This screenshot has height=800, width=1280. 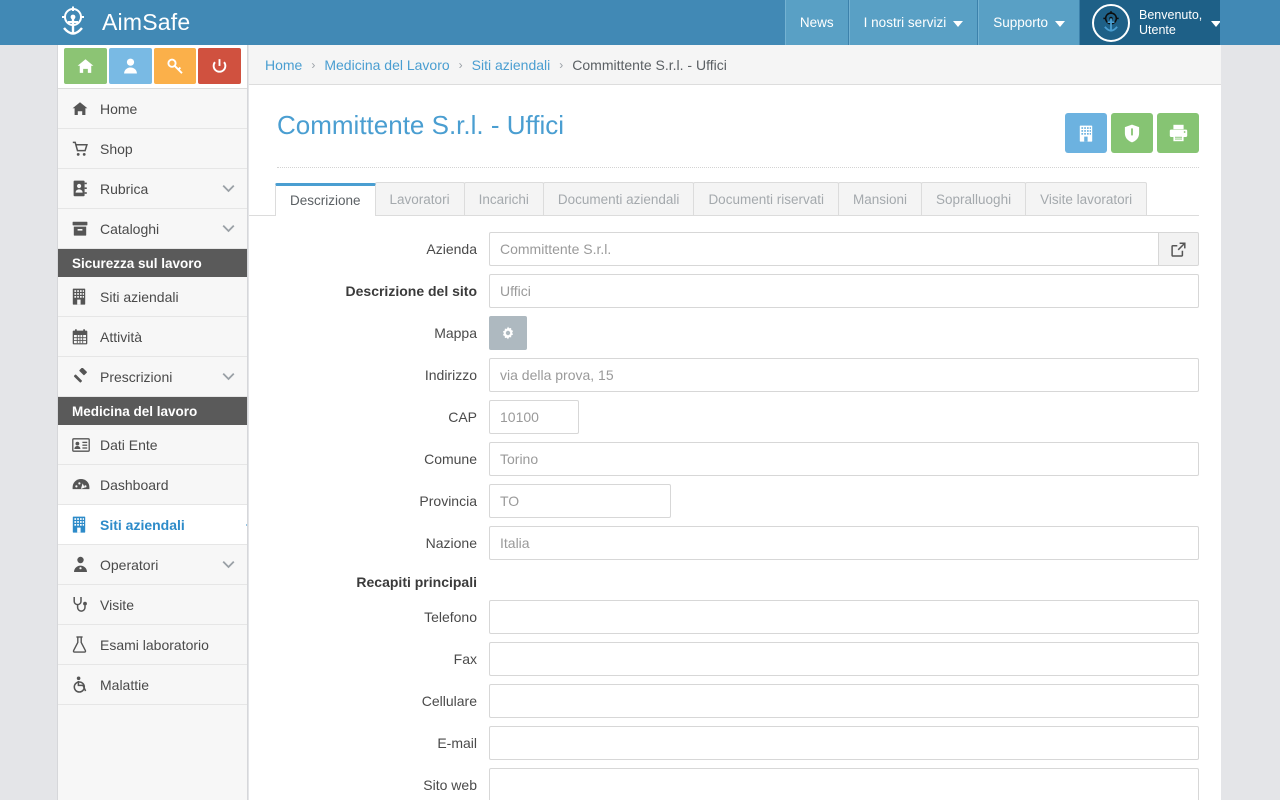 I want to click on sidebar-item-dashboard: Dashboard, so click(x=152, y=485).